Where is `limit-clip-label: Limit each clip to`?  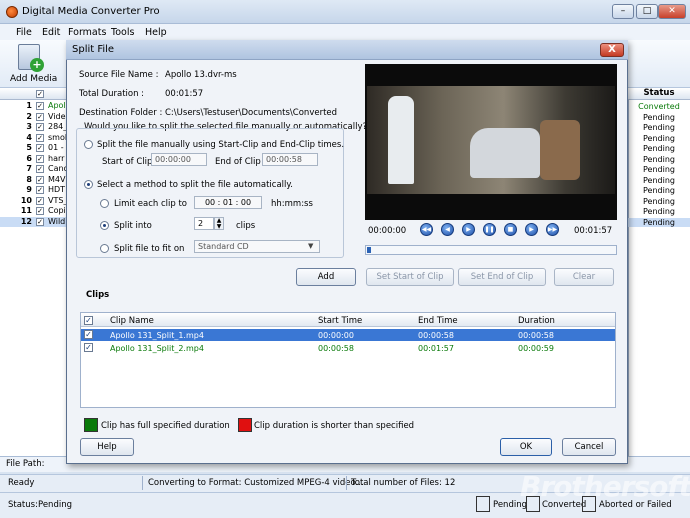 limit-clip-label: Limit each clip to is located at coordinates (150, 204).